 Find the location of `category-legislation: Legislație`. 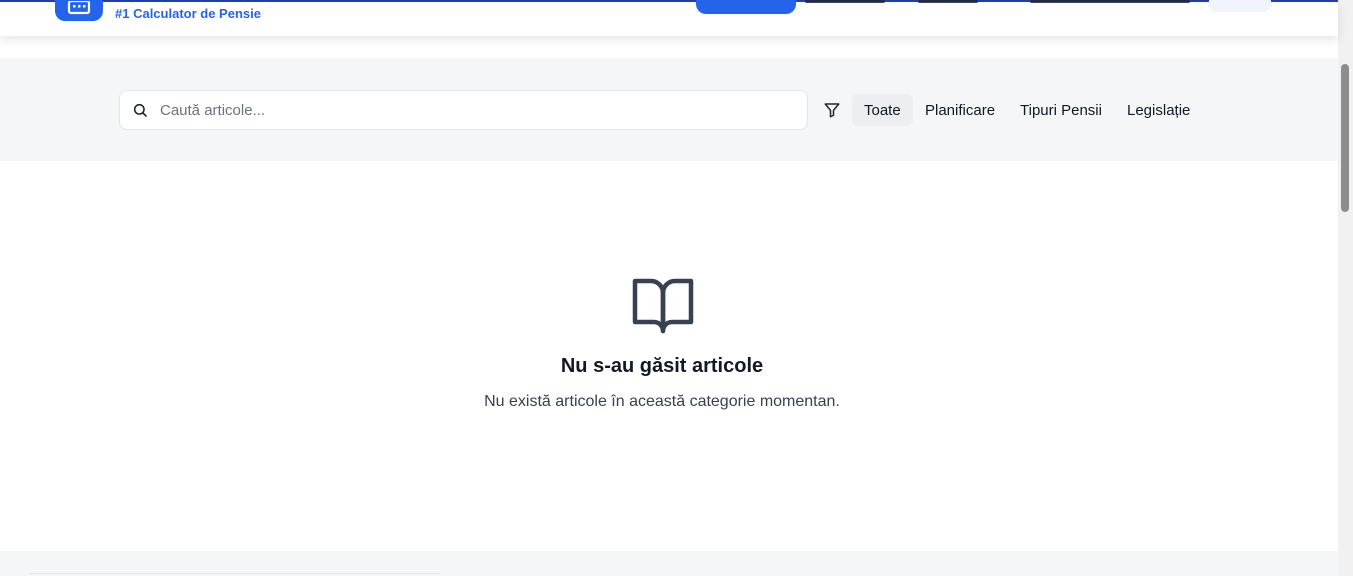

category-legislation: Legislație is located at coordinates (1158, 110).